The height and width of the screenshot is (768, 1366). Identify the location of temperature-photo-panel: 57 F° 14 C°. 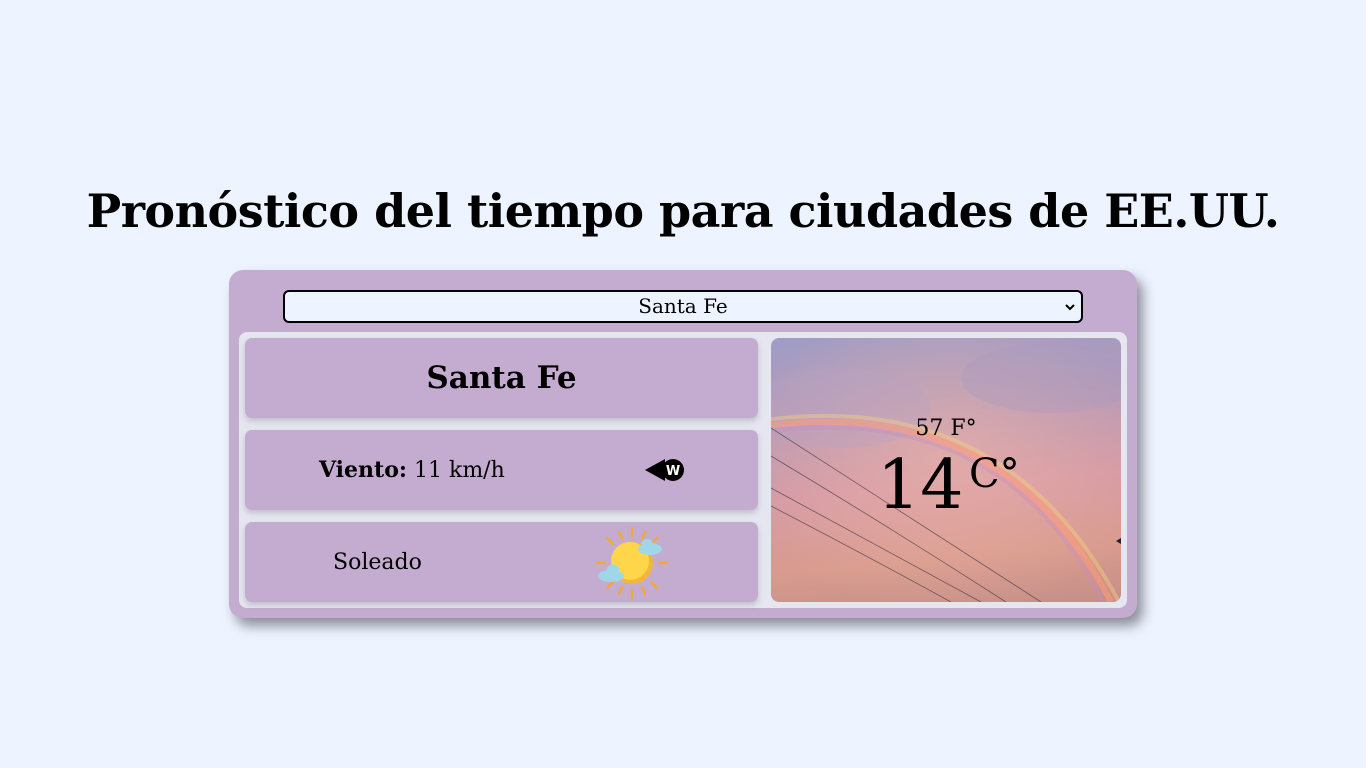
(946, 470).